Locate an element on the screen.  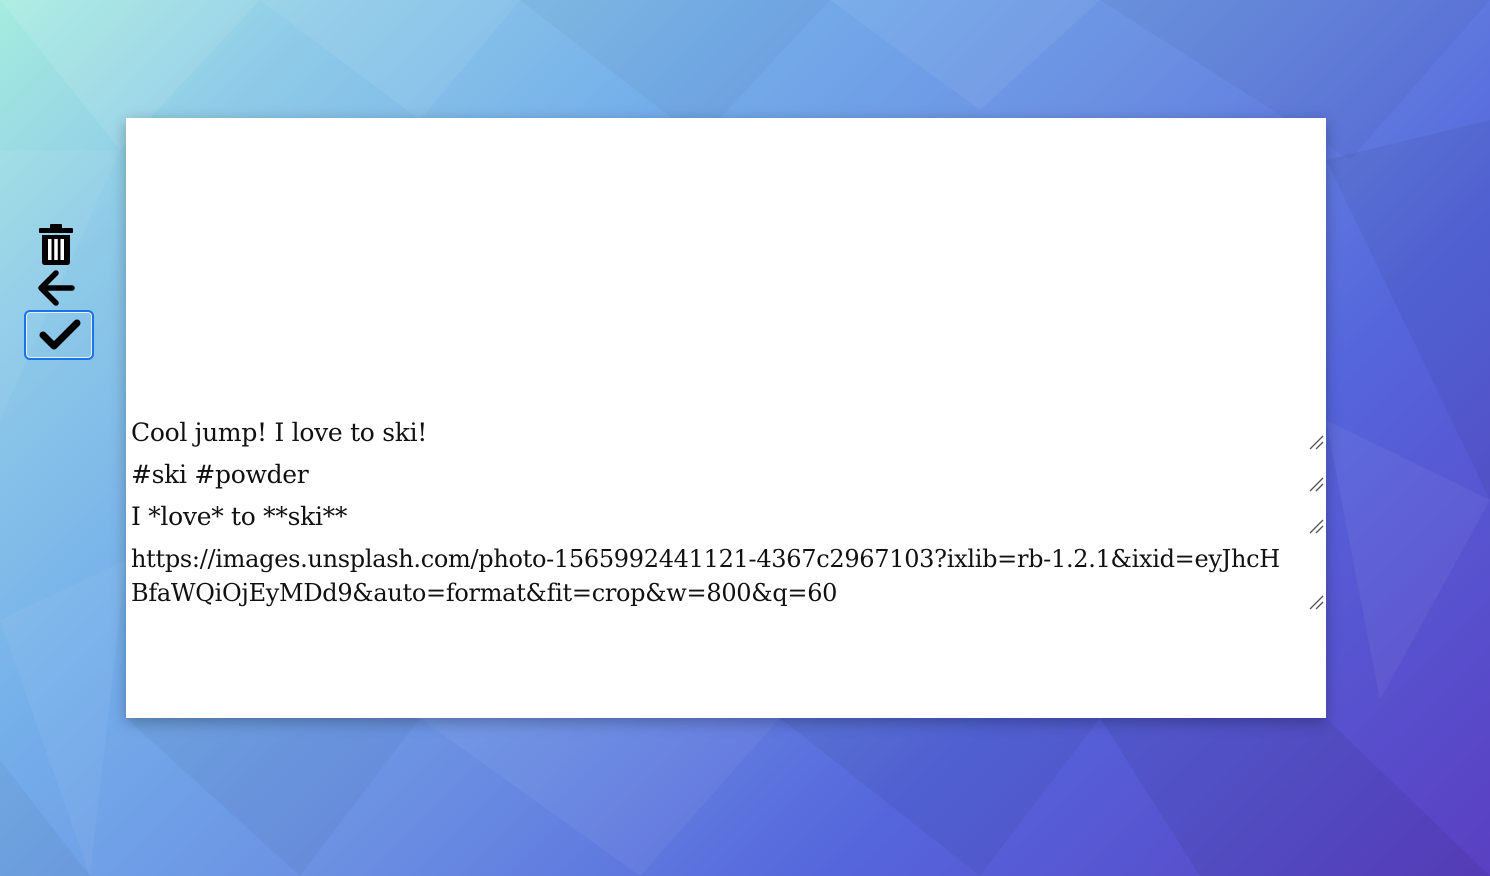
markdown-text: I *love* to **ski** is located at coordinates (239, 516).